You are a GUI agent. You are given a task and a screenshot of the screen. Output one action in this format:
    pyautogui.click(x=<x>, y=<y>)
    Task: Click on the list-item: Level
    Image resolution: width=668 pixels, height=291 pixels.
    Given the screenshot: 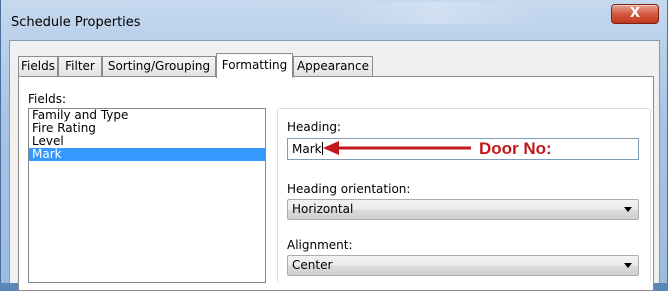 What is the action you would take?
    pyautogui.click(x=147, y=141)
    